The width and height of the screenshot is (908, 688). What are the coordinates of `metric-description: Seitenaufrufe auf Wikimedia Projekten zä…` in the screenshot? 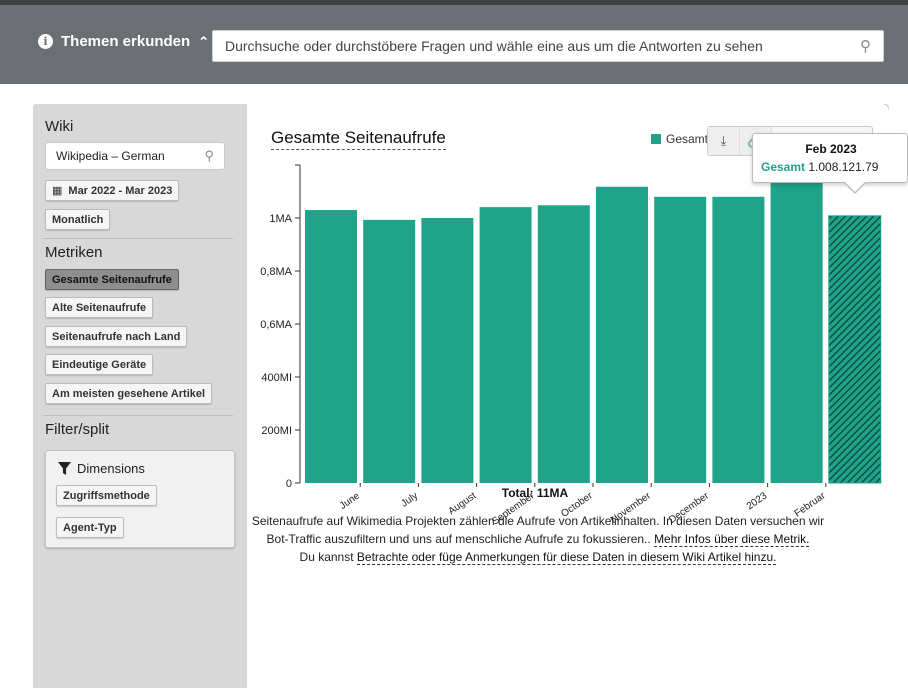 It's located at (538, 539).